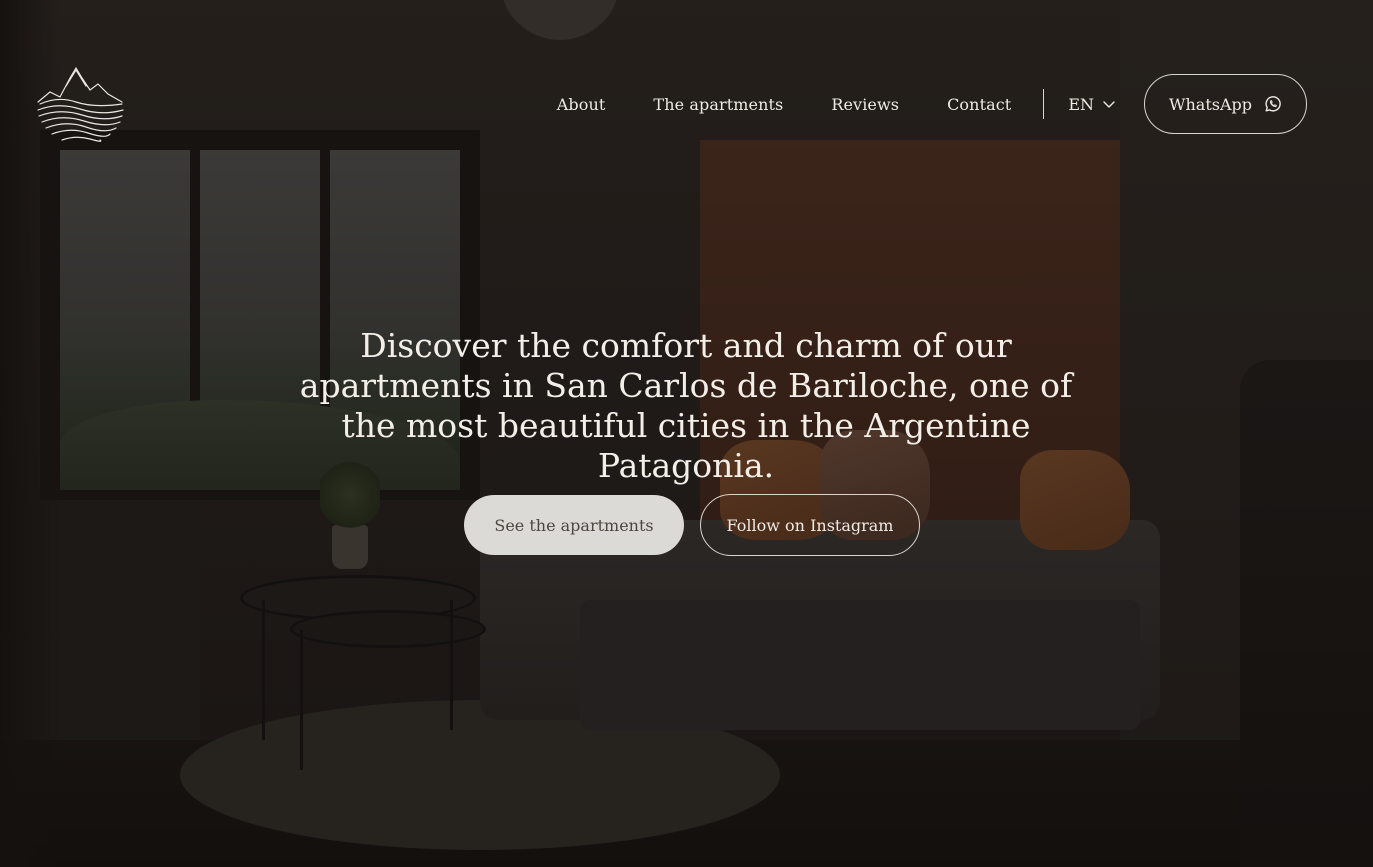  I want to click on follow-instagram-button: Follow on Instagram, so click(810, 525).